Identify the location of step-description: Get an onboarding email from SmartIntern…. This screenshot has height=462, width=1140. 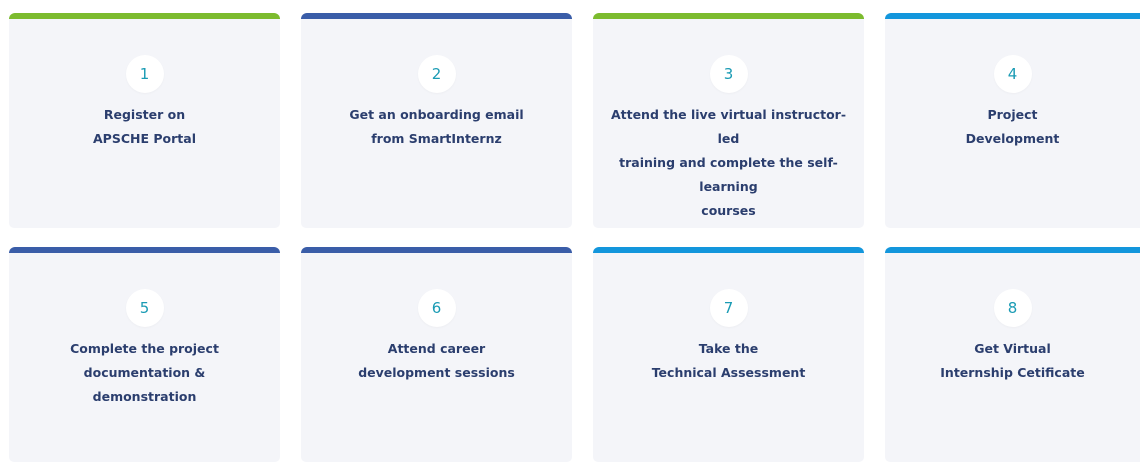
(436, 126).